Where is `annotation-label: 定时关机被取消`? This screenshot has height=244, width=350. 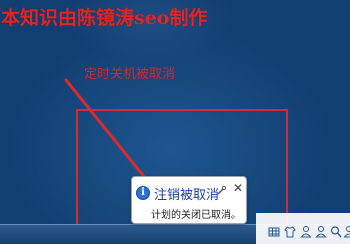 annotation-label: 定时关机被取消 is located at coordinates (130, 74).